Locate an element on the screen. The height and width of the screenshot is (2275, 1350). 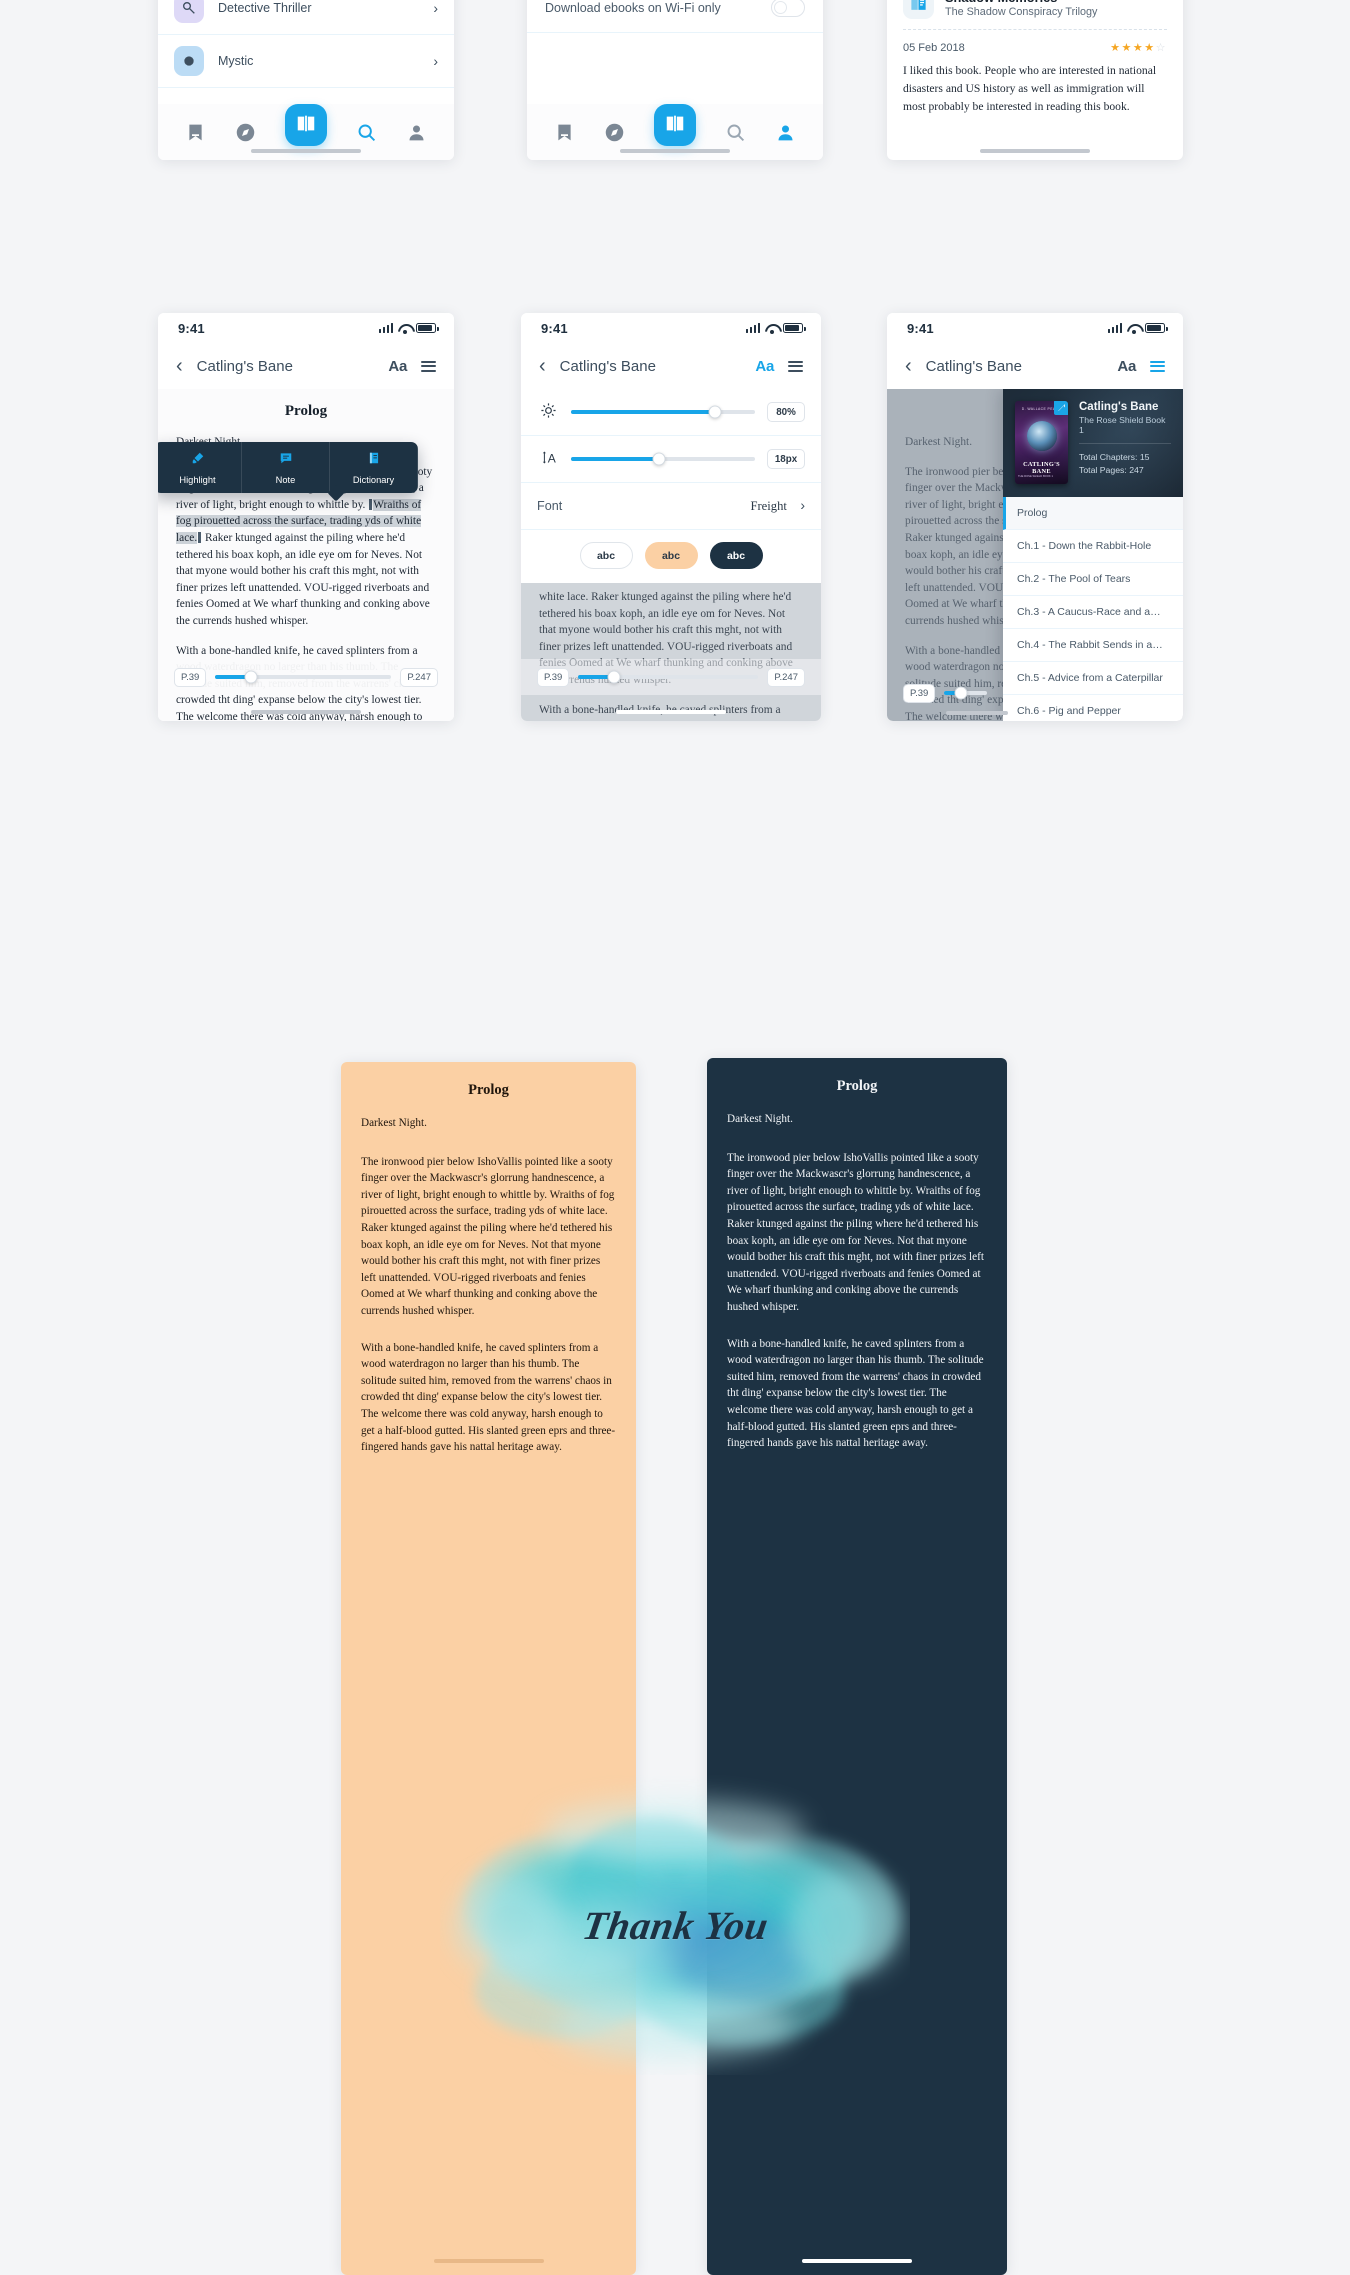
cover-title-block: CATLING'S BANE THE ROSE SHIELD BOOK 1 is located at coordinates (1041, 469).